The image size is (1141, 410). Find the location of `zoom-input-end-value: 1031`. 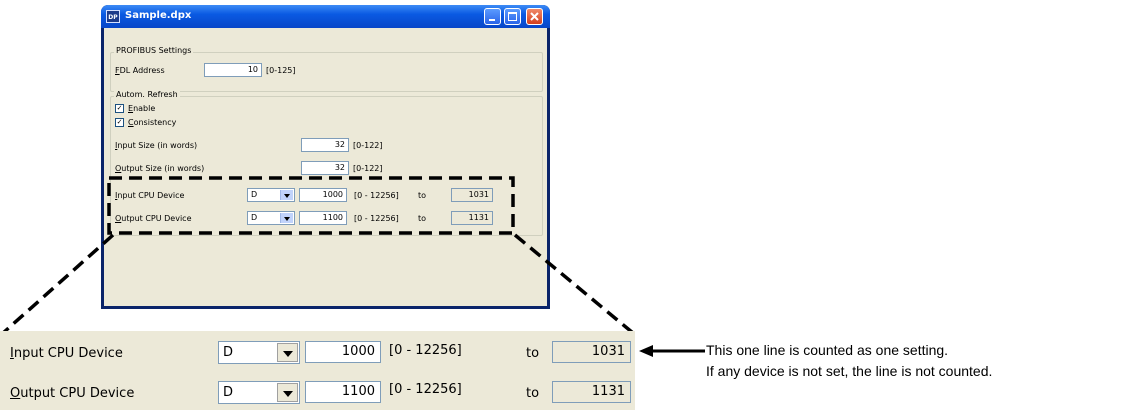

zoom-input-end-value: 1031 is located at coordinates (591, 352).